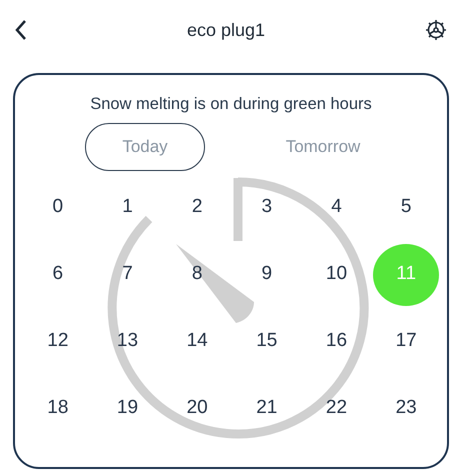 This screenshot has height=472, width=462. Describe the element at coordinates (197, 409) in the screenshot. I see `hour-button: 20` at that location.